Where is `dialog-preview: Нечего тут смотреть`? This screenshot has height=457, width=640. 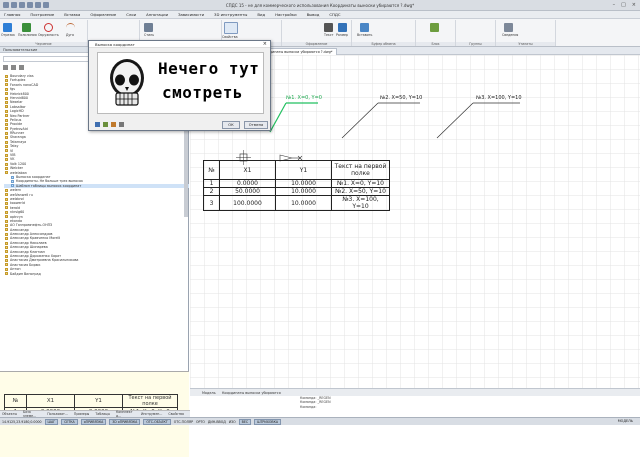 dialog-preview: Нечего тут смотреть is located at coordinates (180, 83).